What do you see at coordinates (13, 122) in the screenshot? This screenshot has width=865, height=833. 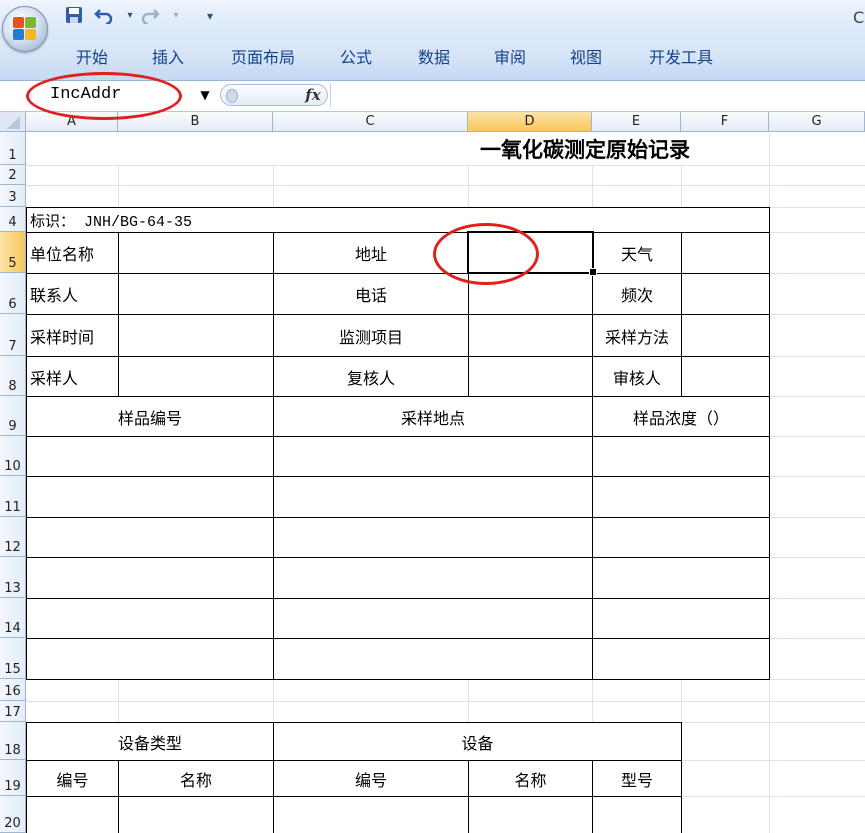 I see `select-all-corner` at bounding box center [13, 122].